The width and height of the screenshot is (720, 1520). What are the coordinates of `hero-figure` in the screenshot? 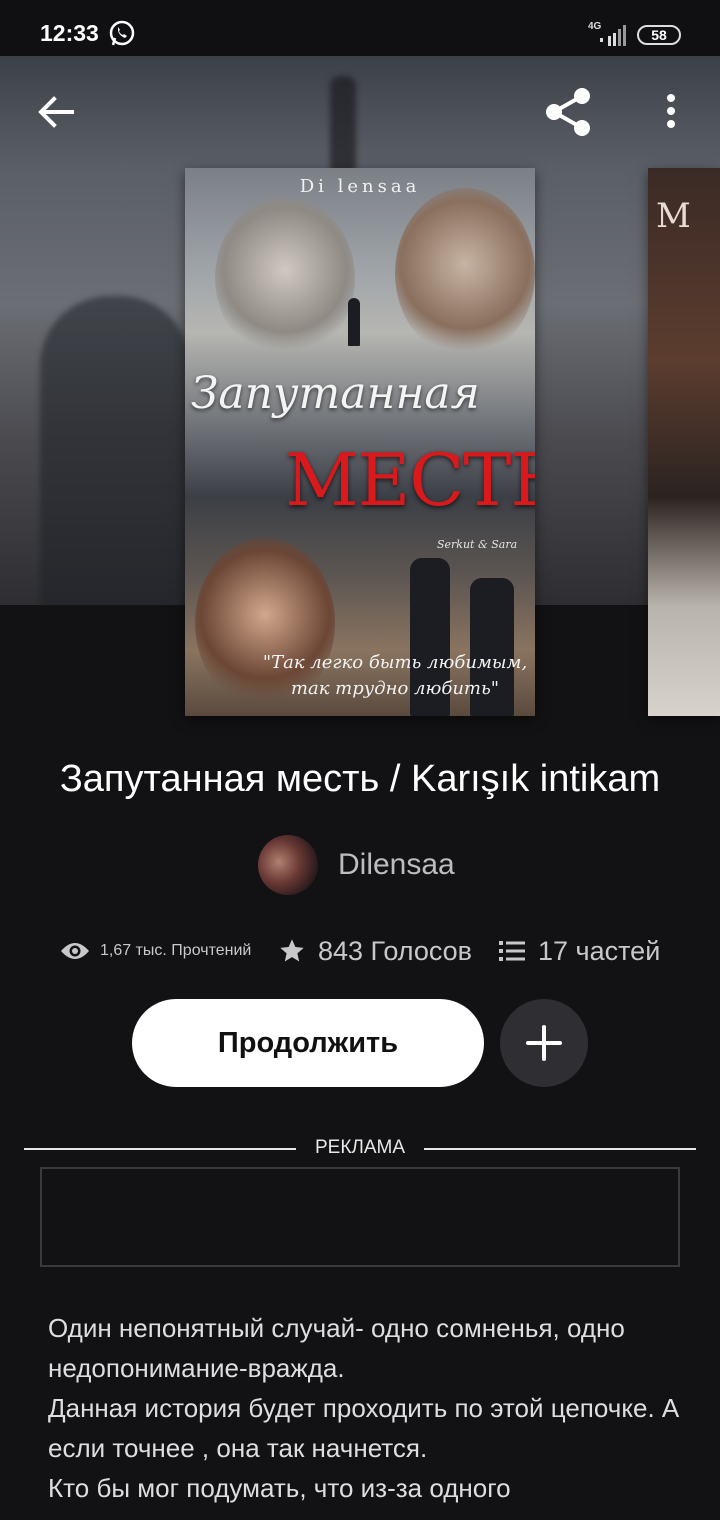 It's located at (115, 450).